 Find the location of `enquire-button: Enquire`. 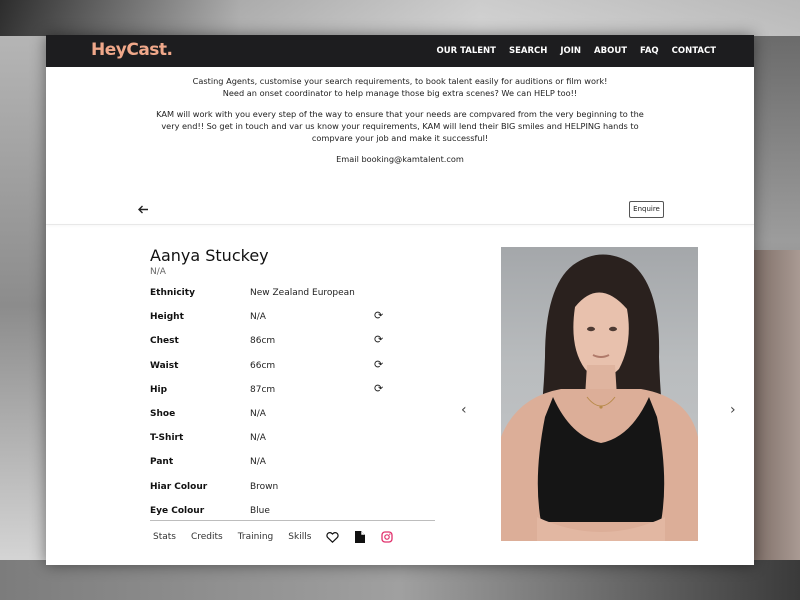

enquire-button: Enquire is located at coordinates (646, 209).